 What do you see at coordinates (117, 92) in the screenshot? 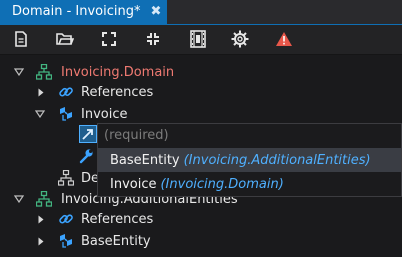
I see `tree-label-references: References` at bounding box center [117, 92].